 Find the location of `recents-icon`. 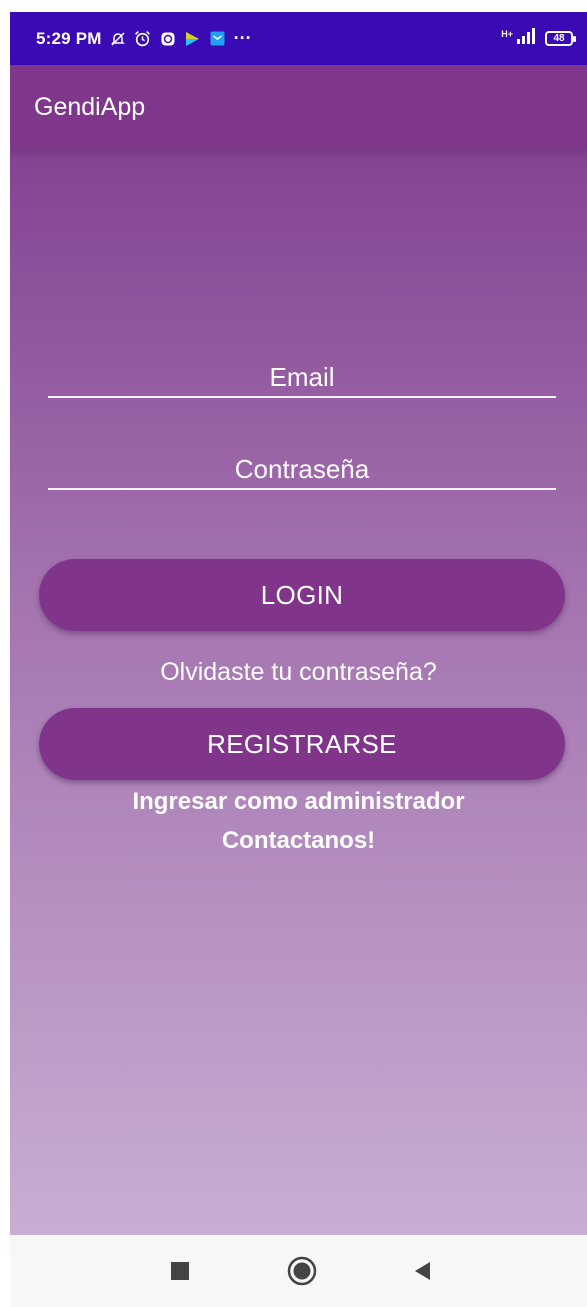

recents-icon is located at coordinates (180, 1271).